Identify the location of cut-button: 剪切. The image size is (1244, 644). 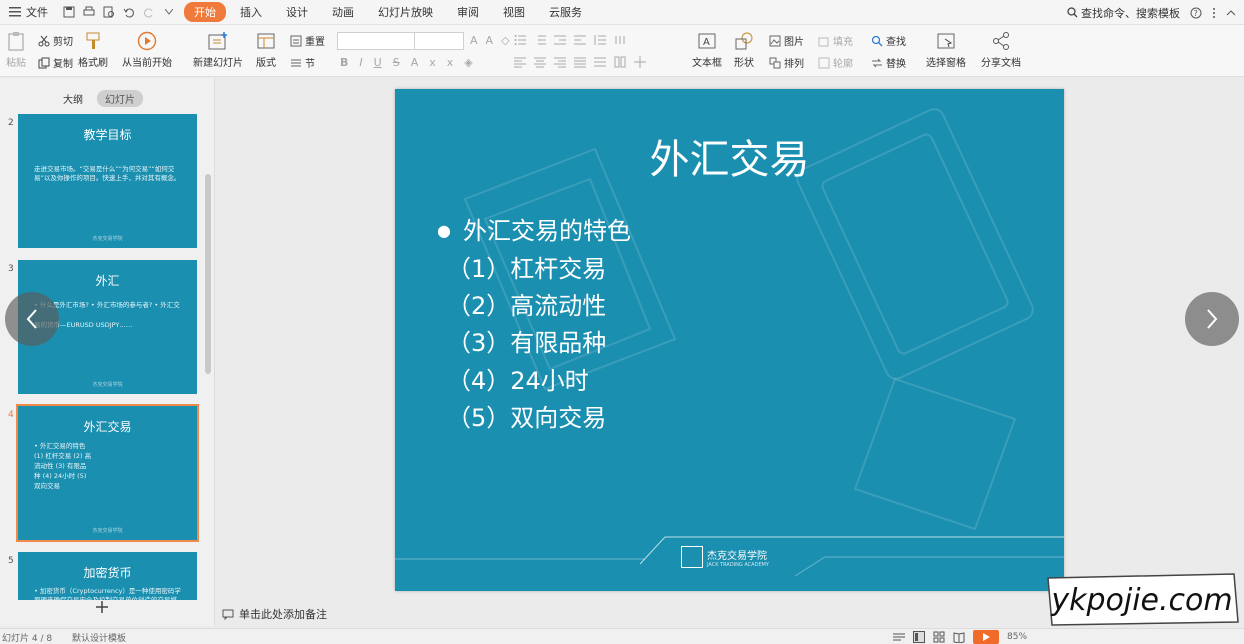
(55, 40).